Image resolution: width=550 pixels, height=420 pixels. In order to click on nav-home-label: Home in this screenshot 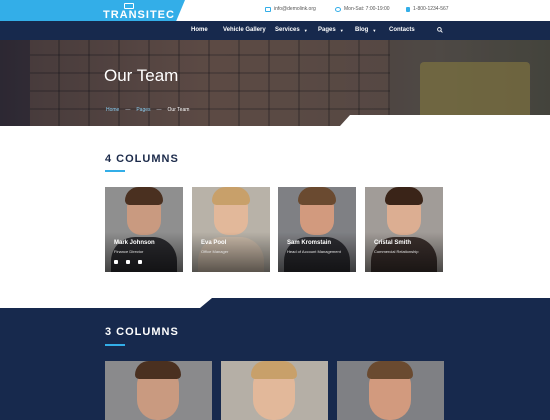, I will do `click(199, 30)`.